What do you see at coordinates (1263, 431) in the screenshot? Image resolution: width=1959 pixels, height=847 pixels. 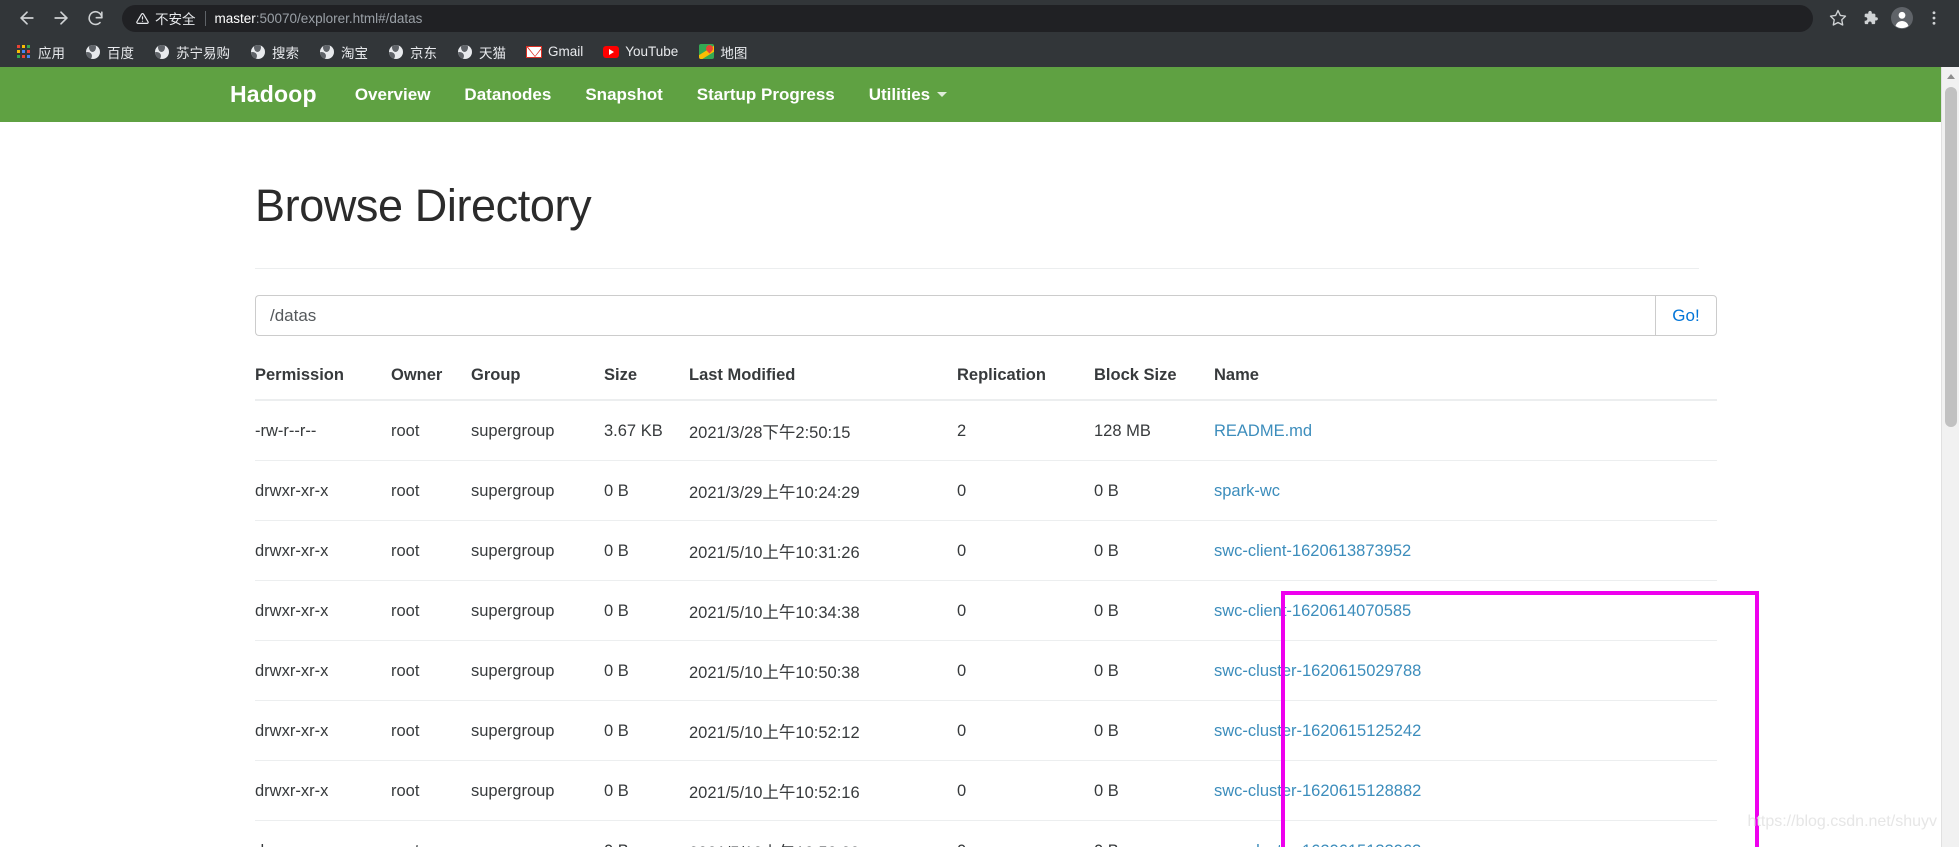 I see `file-link: README.md` at bounding box center [1263, 431].